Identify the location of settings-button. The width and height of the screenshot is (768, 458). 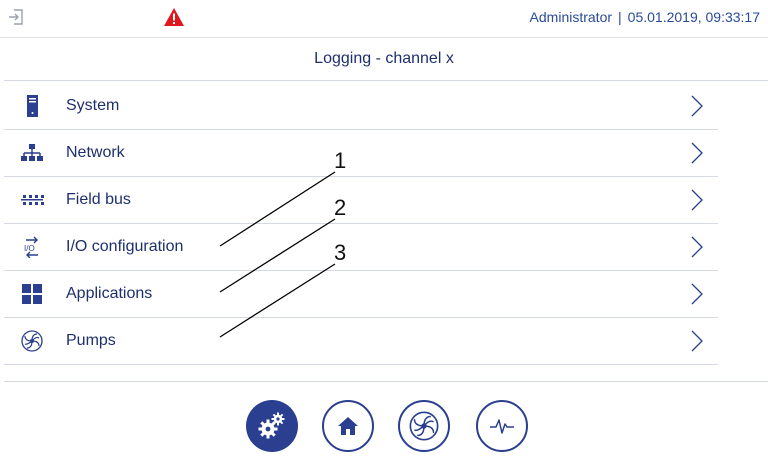
(272, 426).